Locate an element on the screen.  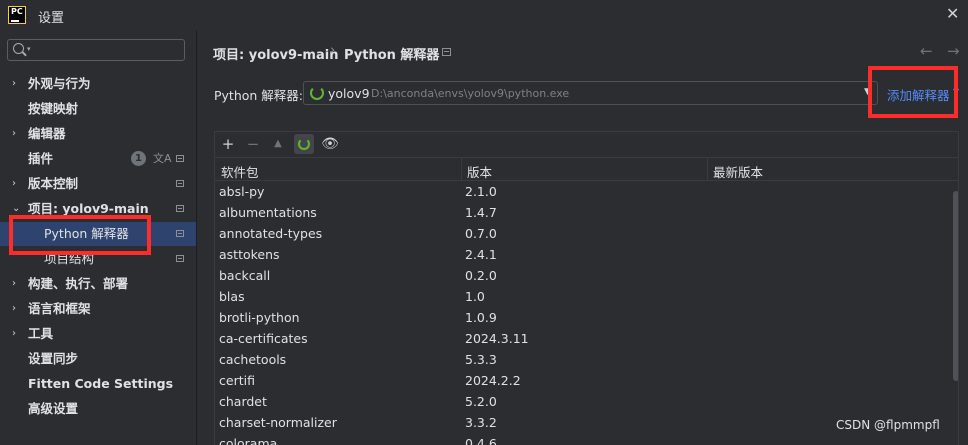
version-cell: 1.0.9 is located at coordinates (481, 317).